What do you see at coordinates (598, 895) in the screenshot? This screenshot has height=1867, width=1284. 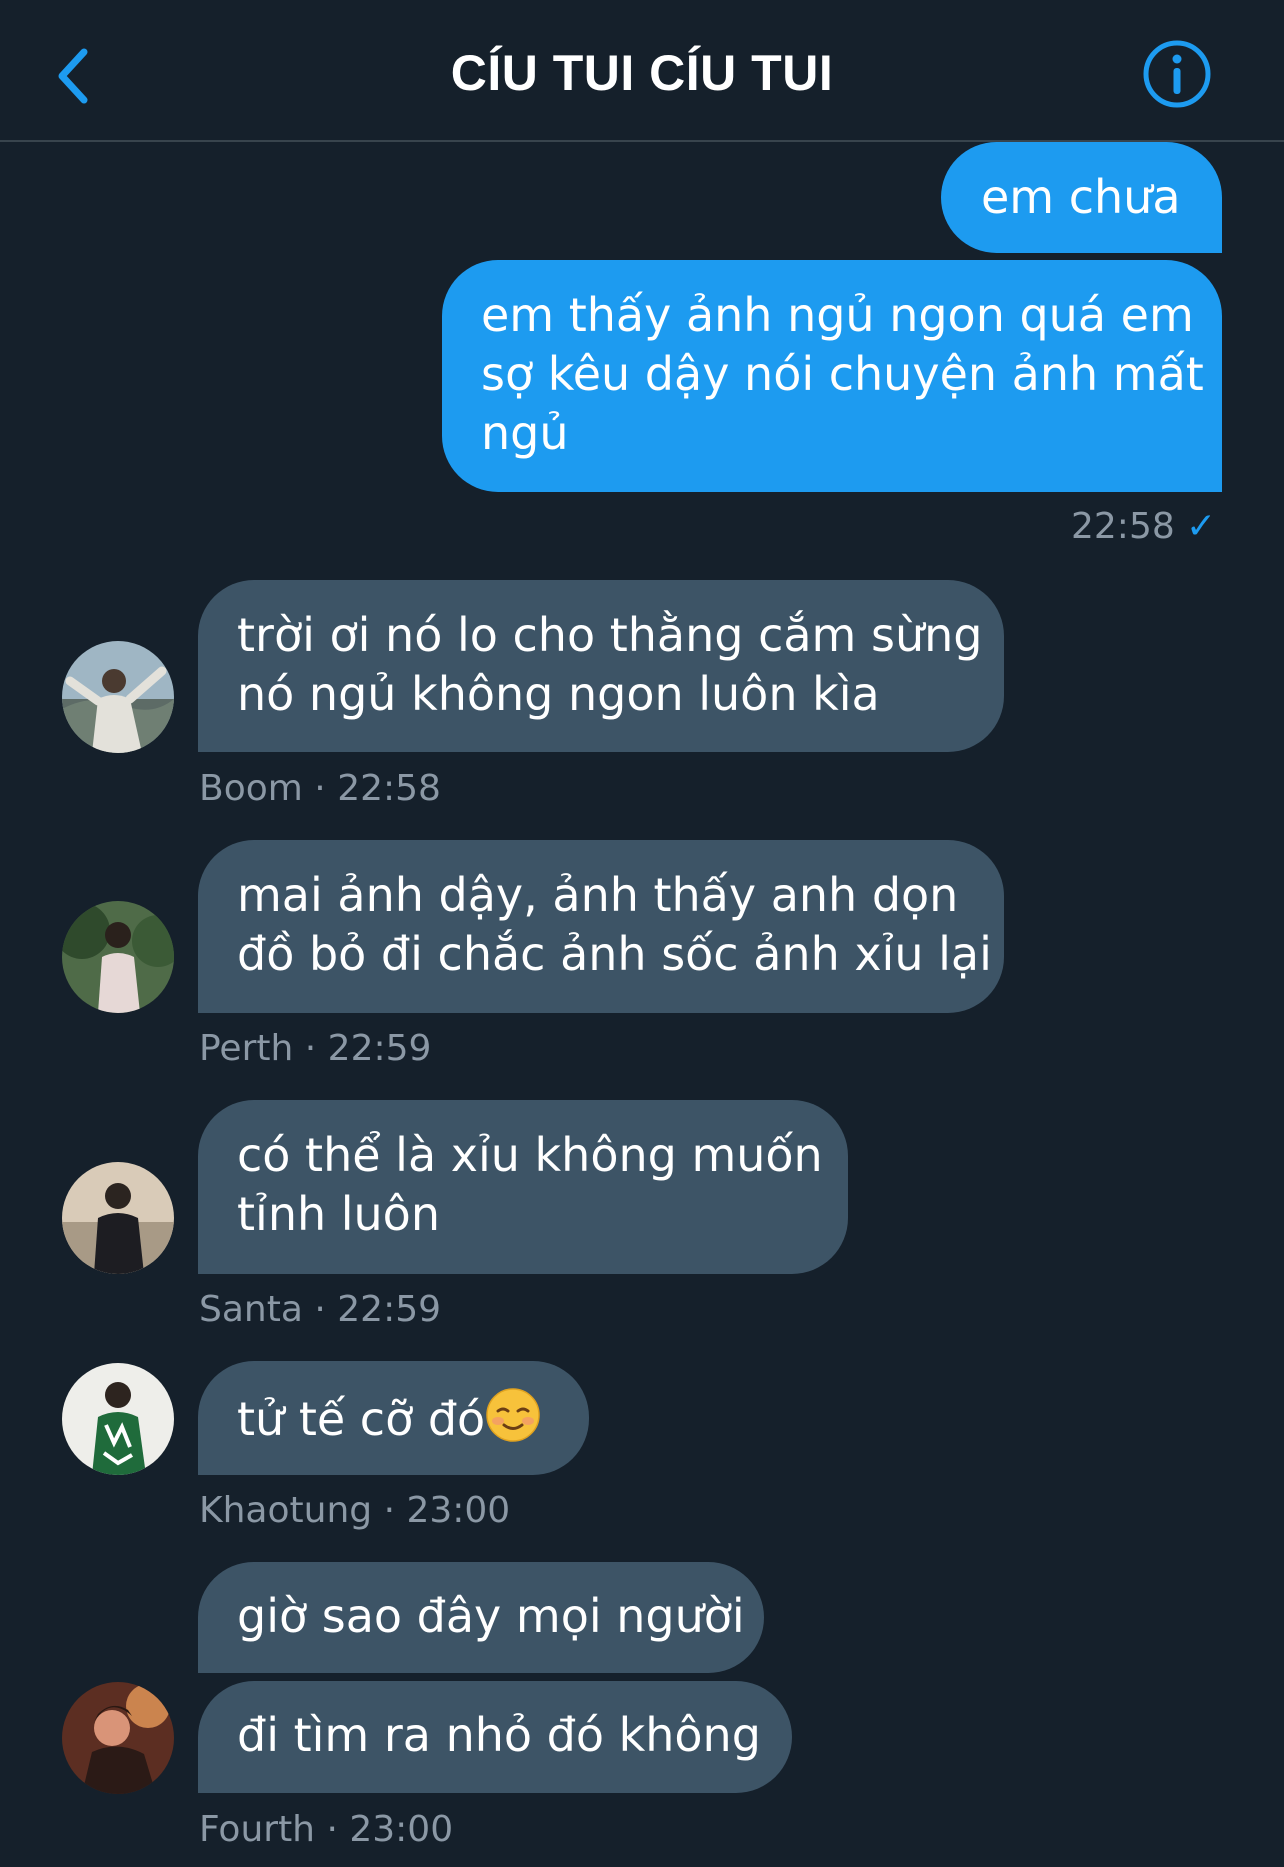 I see `message-line: mai ảnh dậy, ảnh thấy anh dọn` at bounding box center [598, 895].